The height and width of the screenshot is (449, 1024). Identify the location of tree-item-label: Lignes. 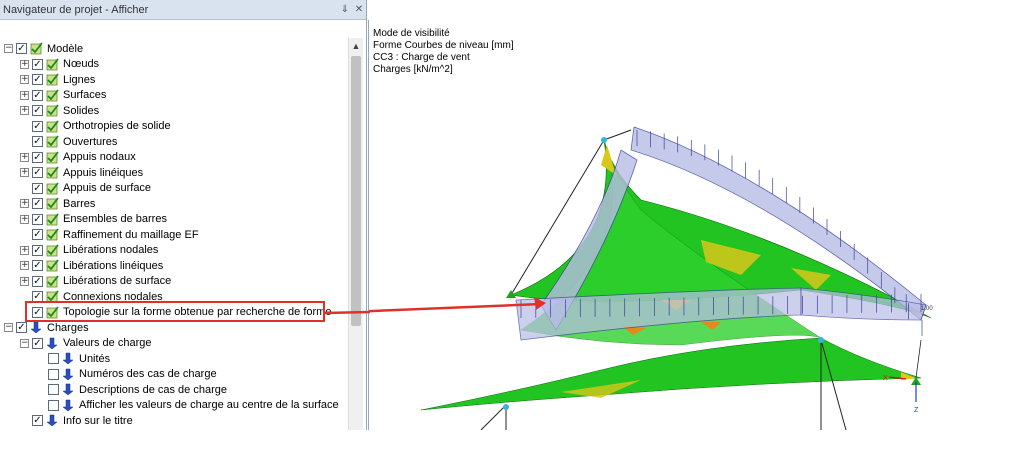
(79, 79).